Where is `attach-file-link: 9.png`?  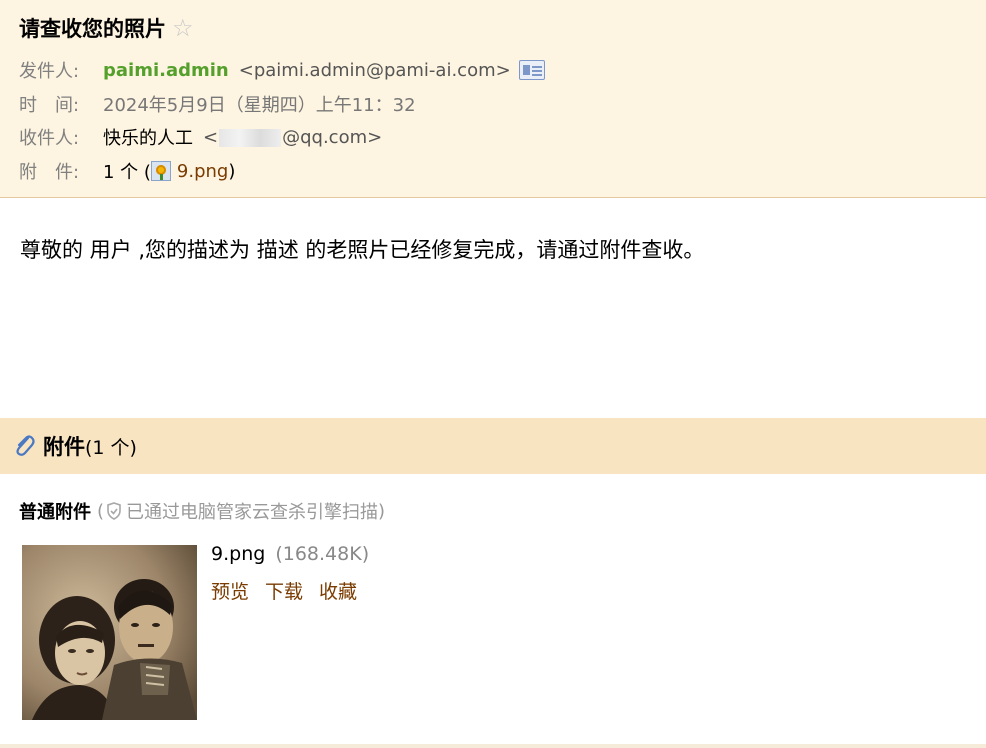
attach-file-link: 9.png is located at coordinates (202, 171).